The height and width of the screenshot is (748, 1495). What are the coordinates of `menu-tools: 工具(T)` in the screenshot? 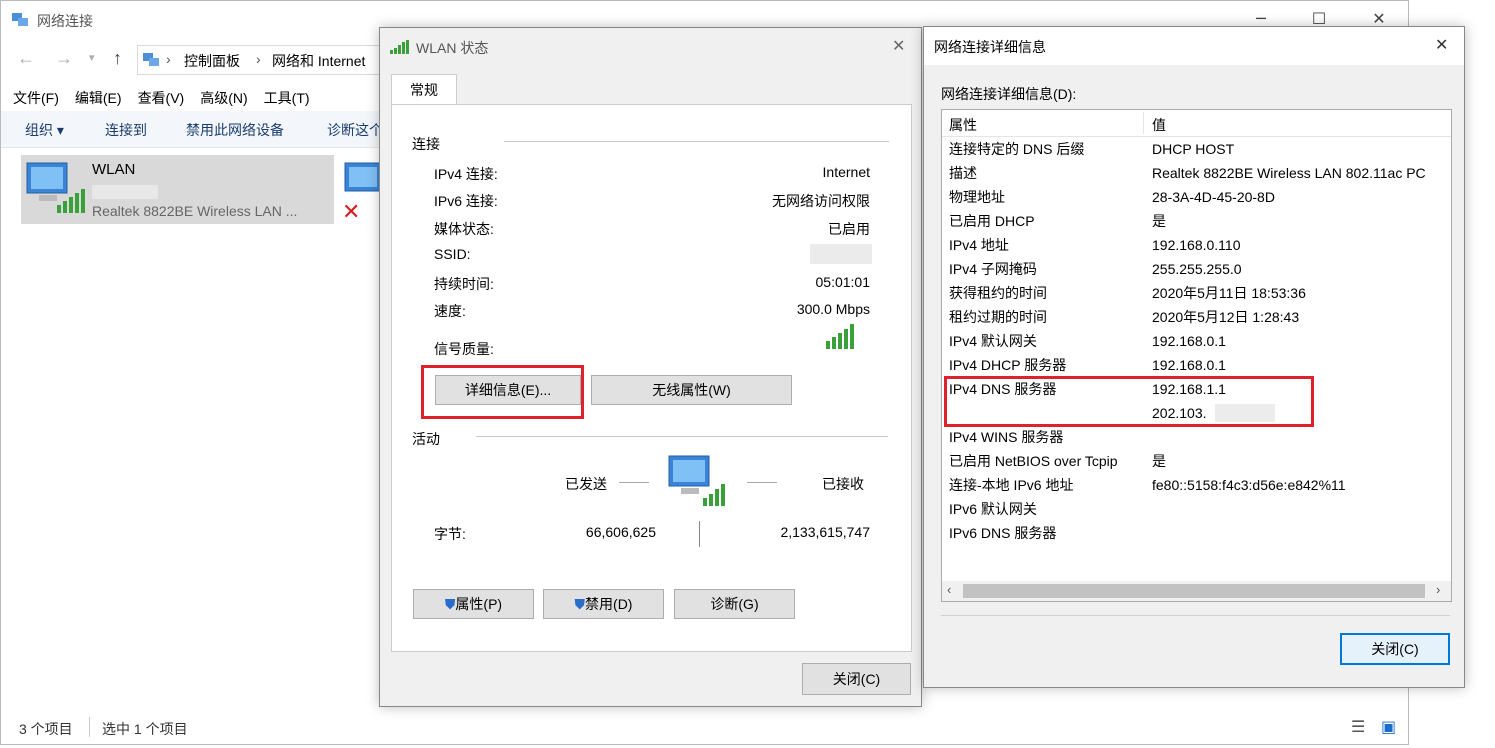 It's located at (287, 98).